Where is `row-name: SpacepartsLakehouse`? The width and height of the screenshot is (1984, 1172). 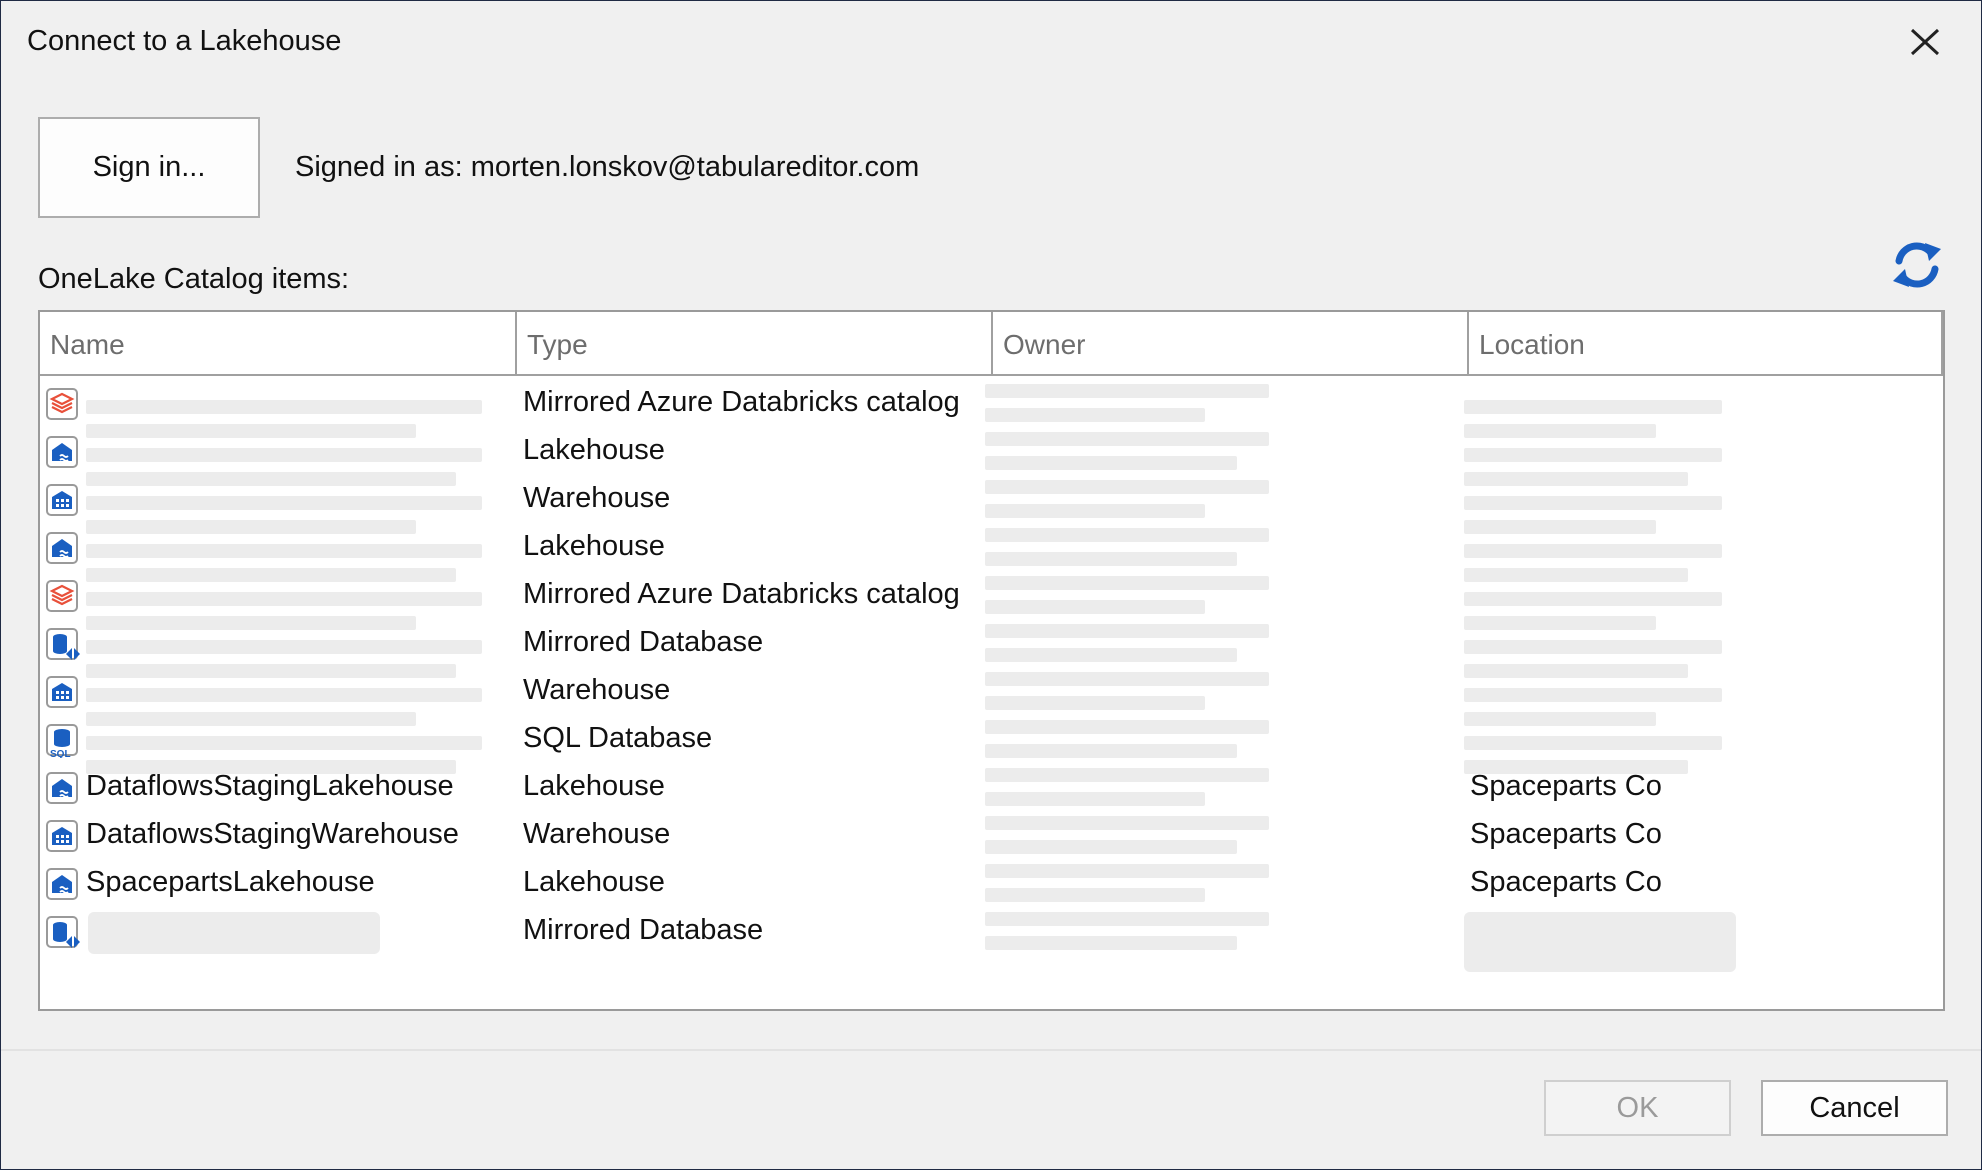
row-name: SpacepartsLakehouse is located at coordinates (230, 882).